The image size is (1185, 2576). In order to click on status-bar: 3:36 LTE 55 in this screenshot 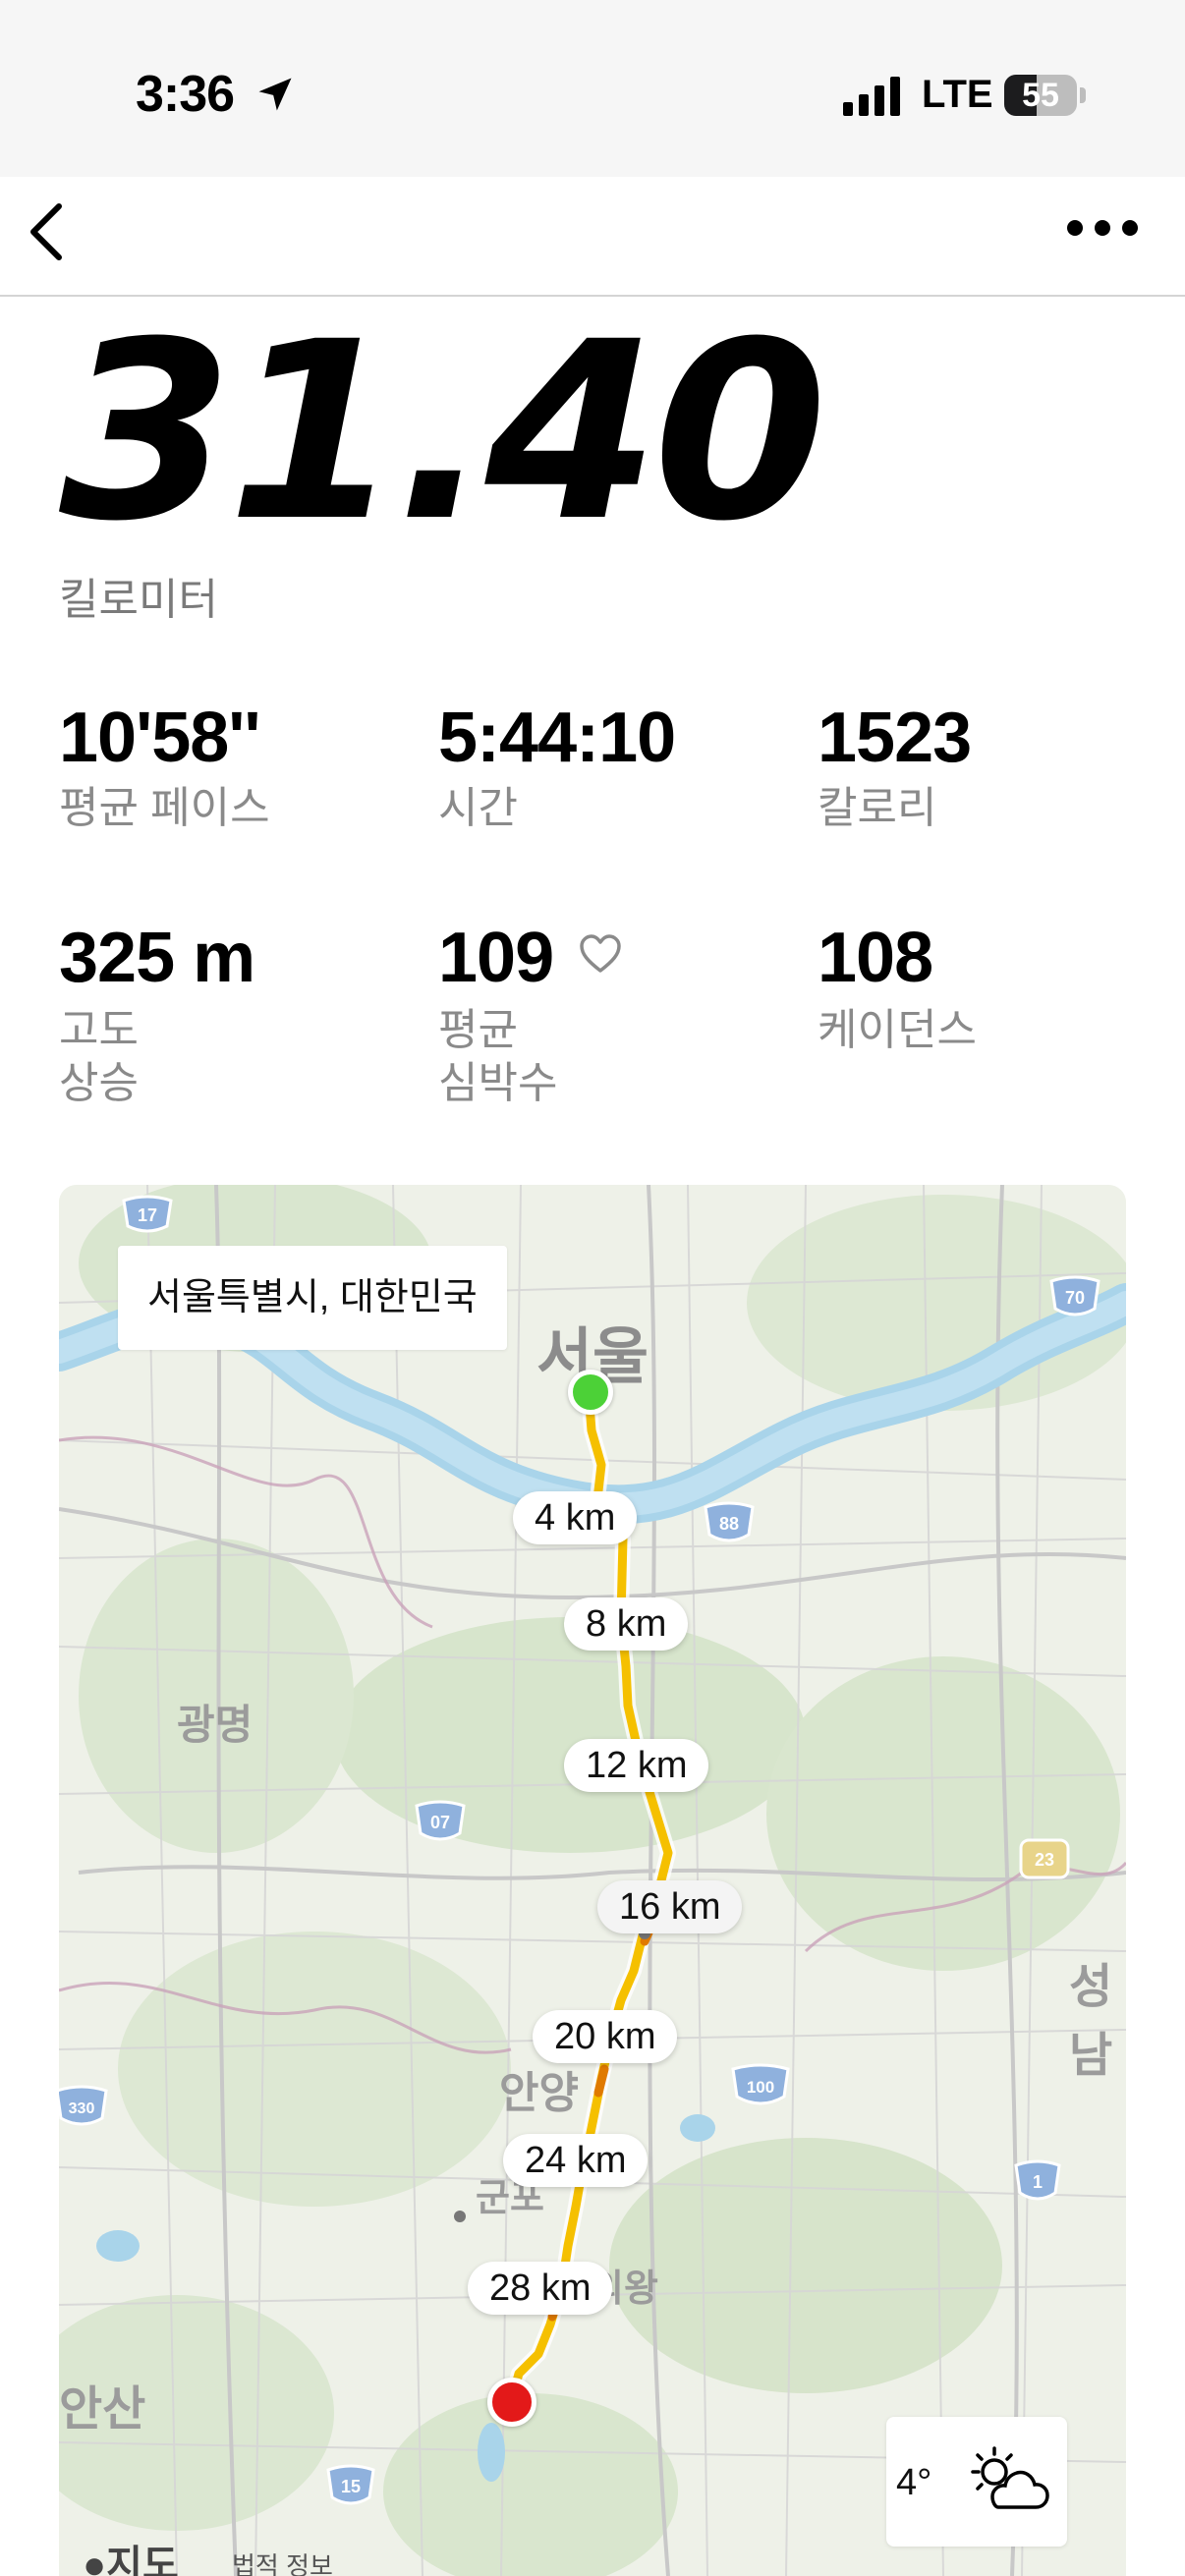, I will do `click(592, 88)`.